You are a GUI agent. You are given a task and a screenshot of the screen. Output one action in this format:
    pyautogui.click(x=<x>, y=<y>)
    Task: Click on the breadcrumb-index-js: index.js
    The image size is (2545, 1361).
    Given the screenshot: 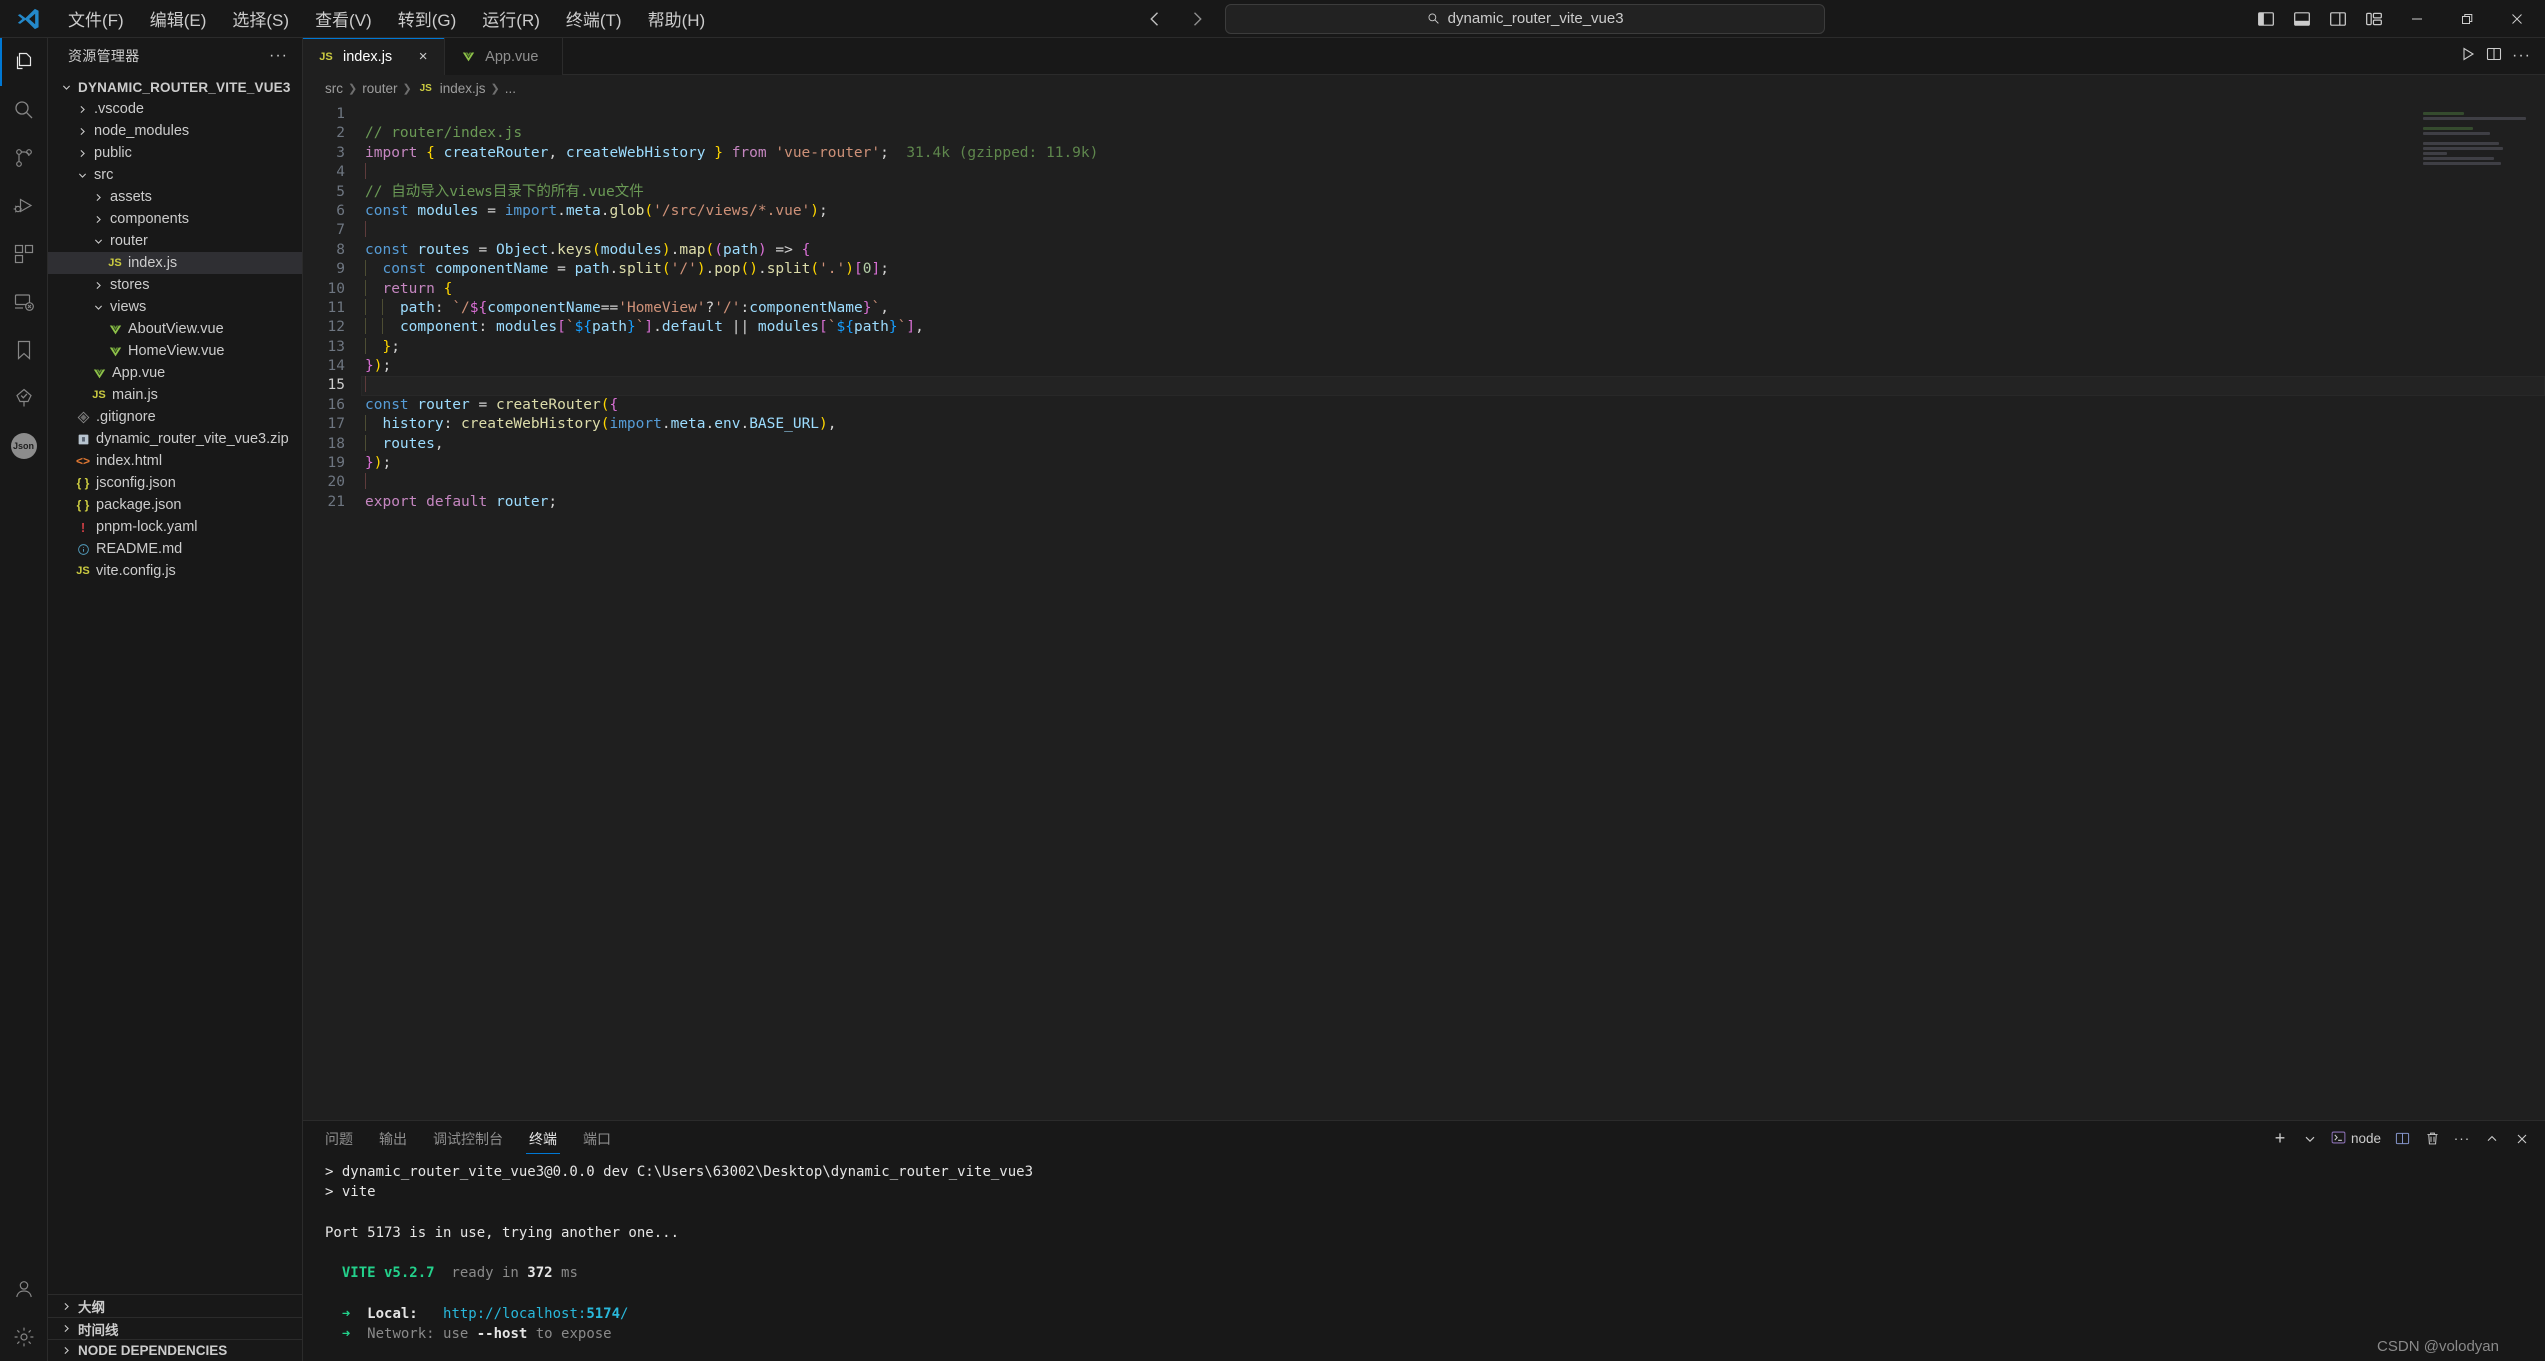 What is the action you would take?
    pyautogui.click(x=463, y=88)
    